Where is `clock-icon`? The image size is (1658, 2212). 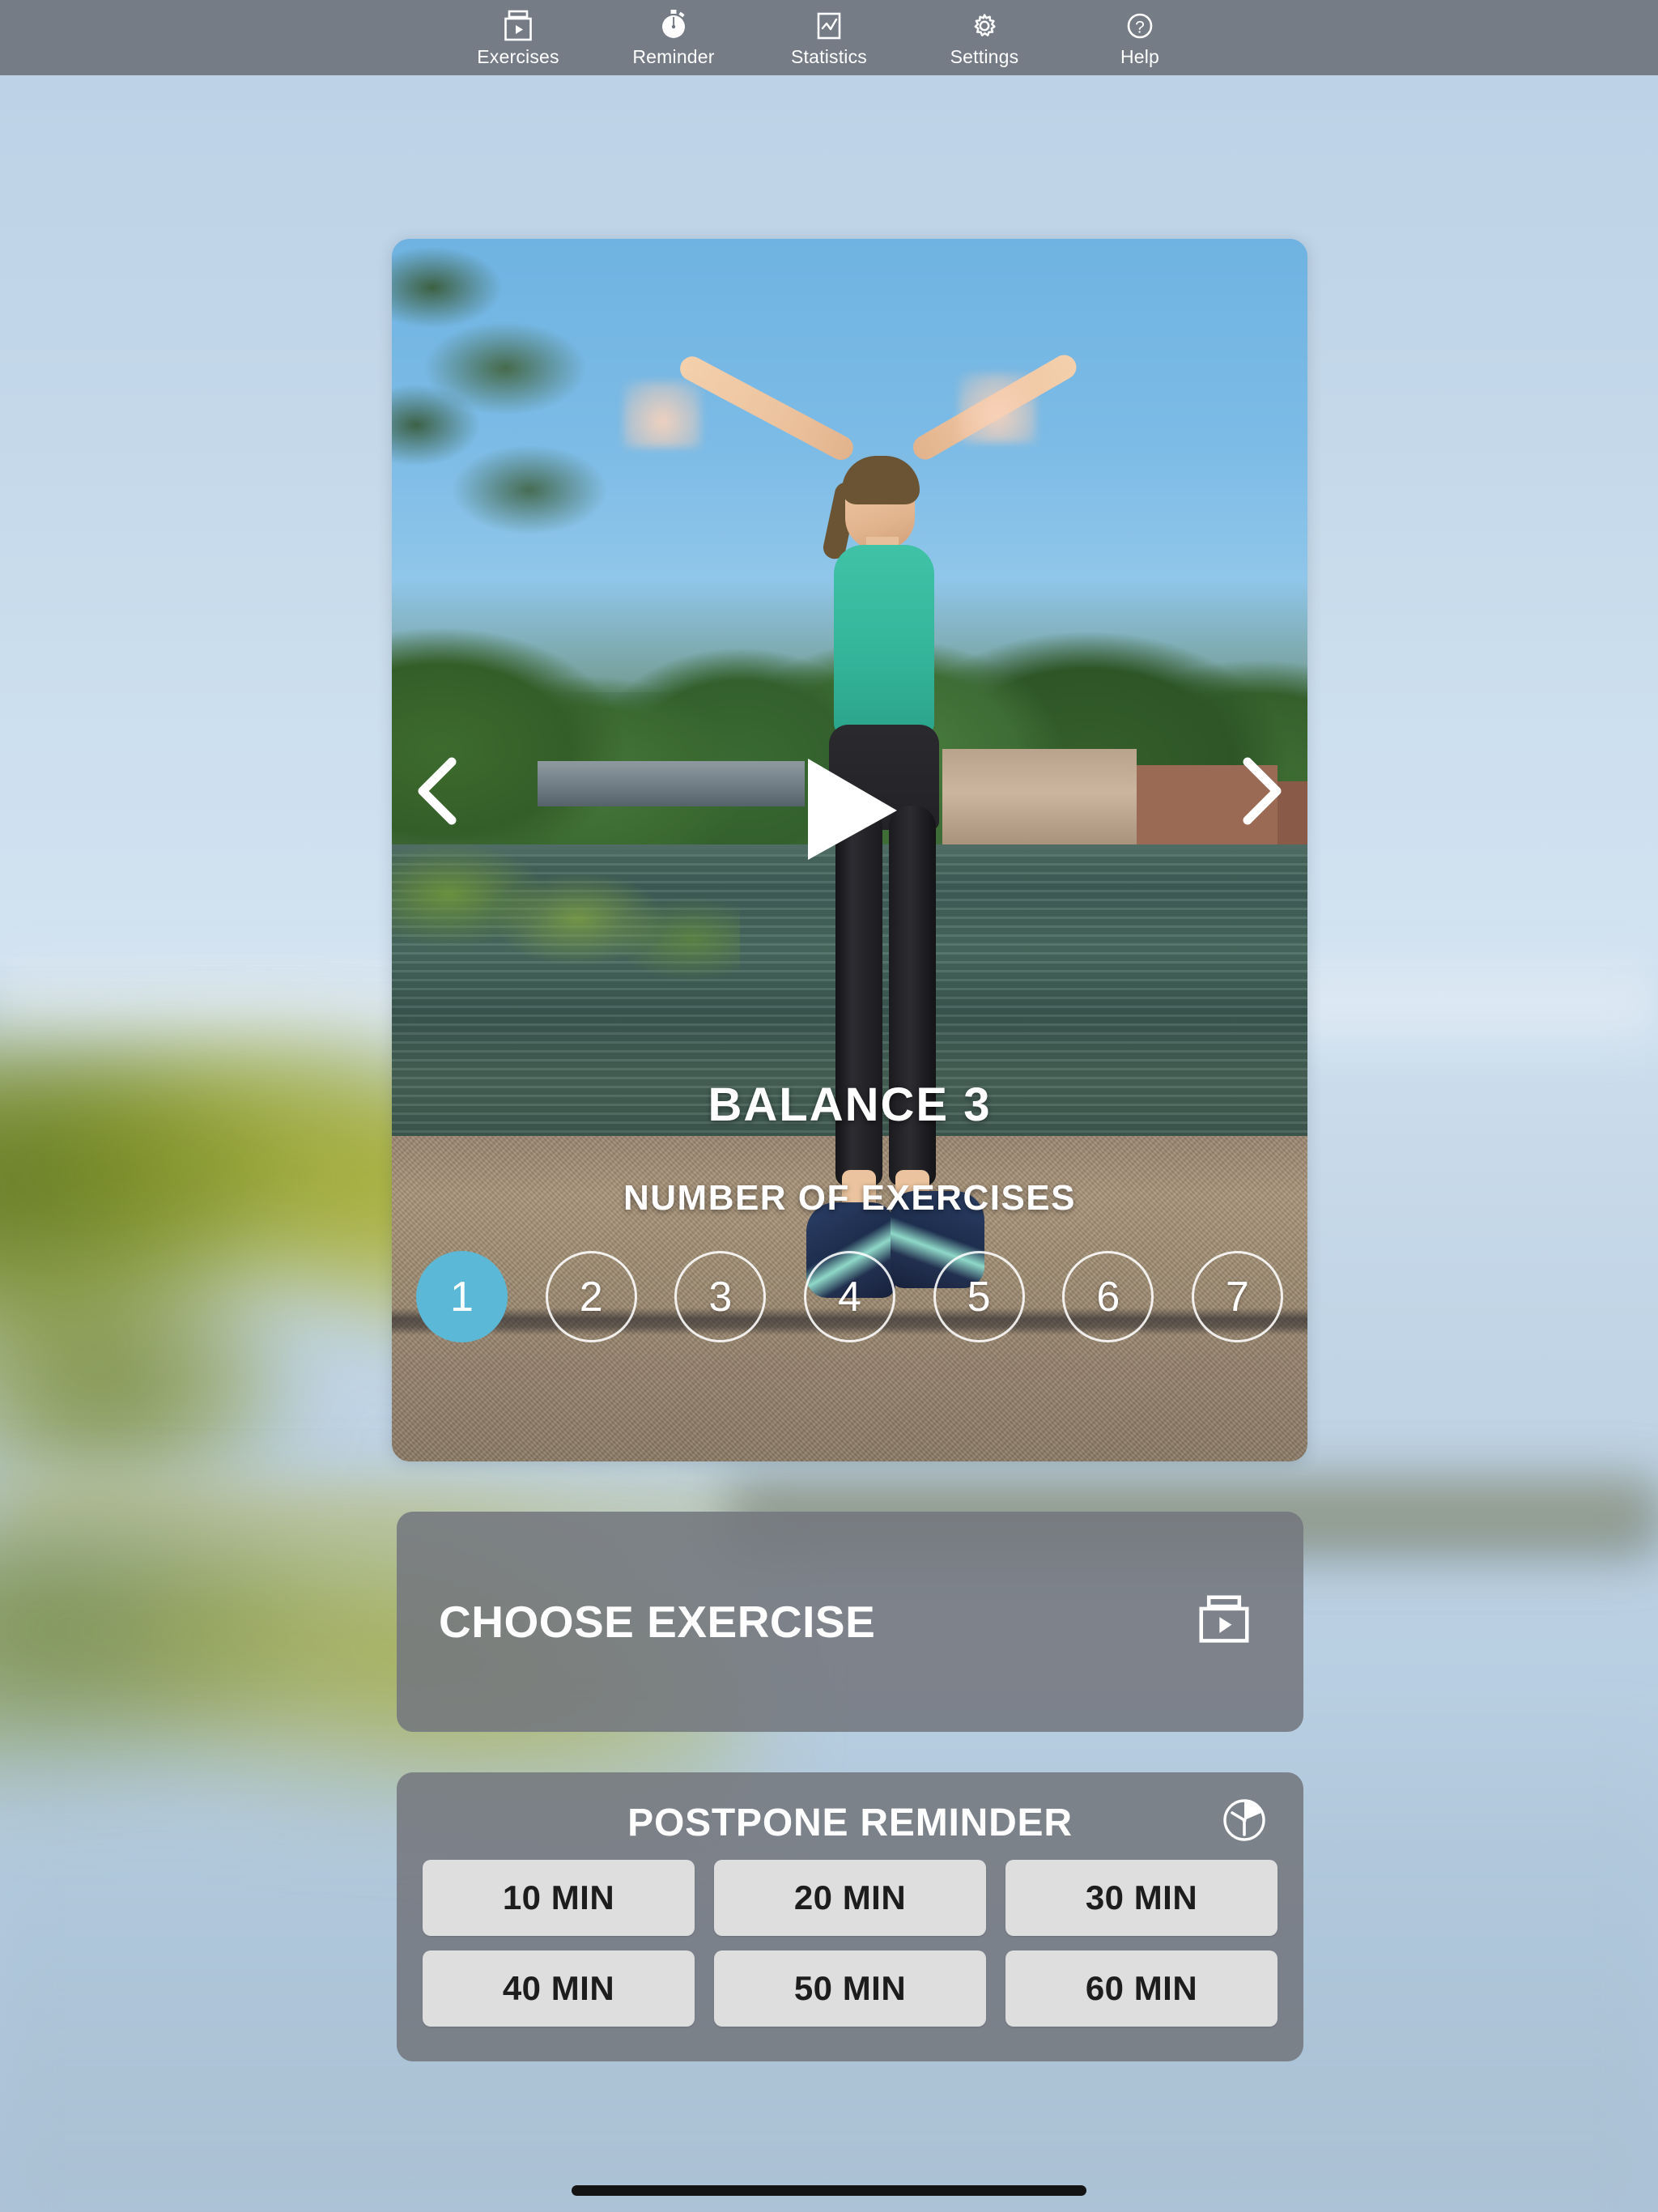 clock-icon is located at coordinates (1244, 1823).